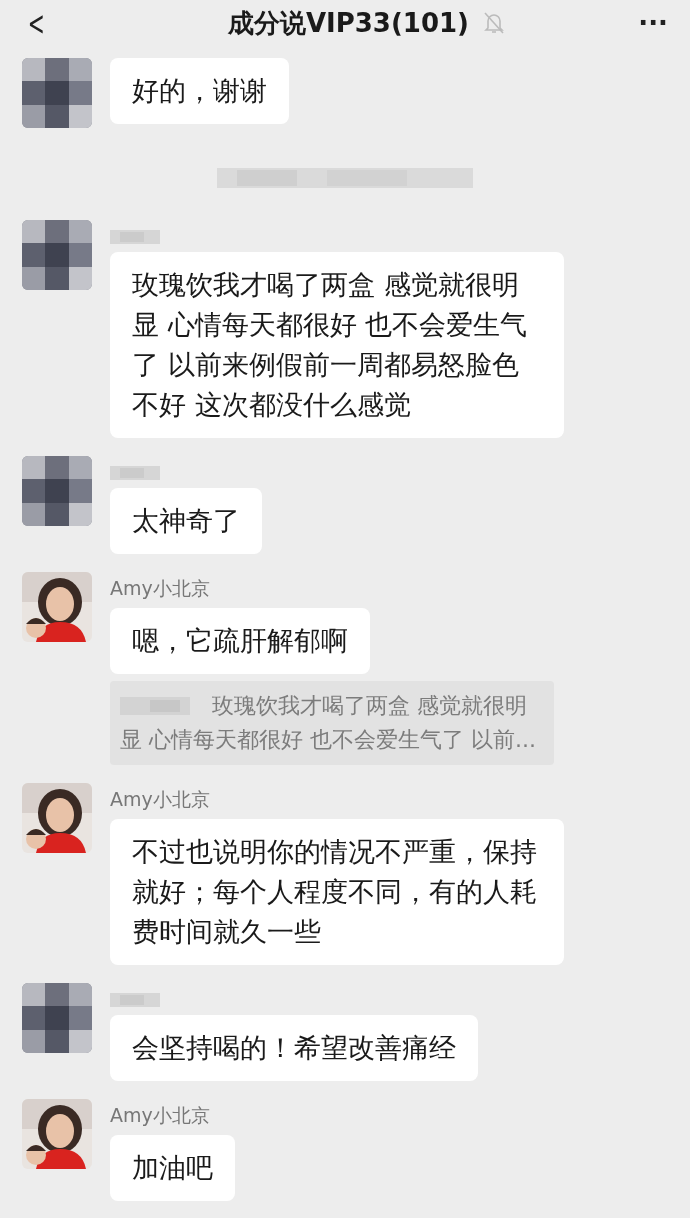 This screenshot has height=1218, width=690. I want to click on chat-title: 成分说VIP33(101), so click(348, 23).